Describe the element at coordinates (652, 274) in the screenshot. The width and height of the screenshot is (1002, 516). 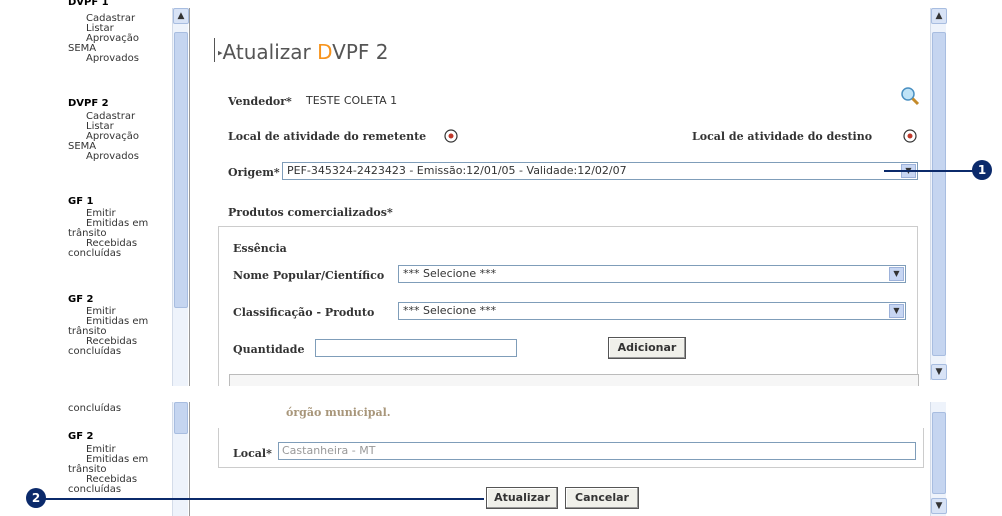
I see `nome-select: *** Selecione *** ▼` at that location.